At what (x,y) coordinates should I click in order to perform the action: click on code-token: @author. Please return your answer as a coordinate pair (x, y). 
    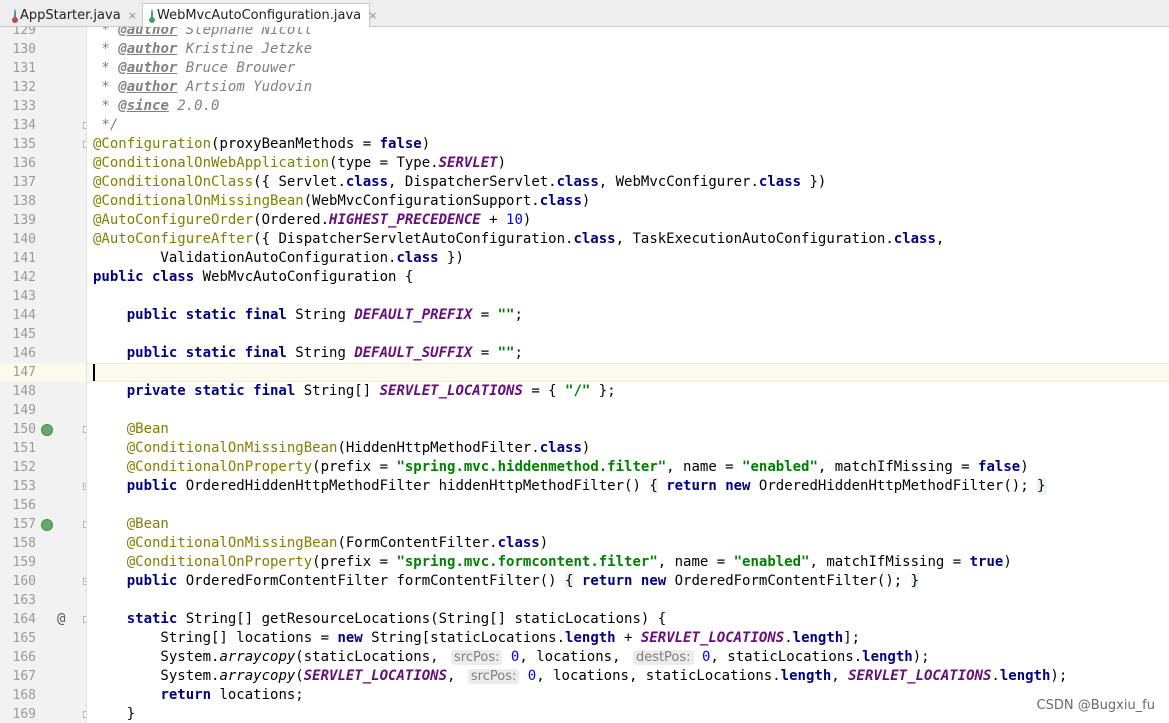
    Looking at the image, I should click on (148, 32).